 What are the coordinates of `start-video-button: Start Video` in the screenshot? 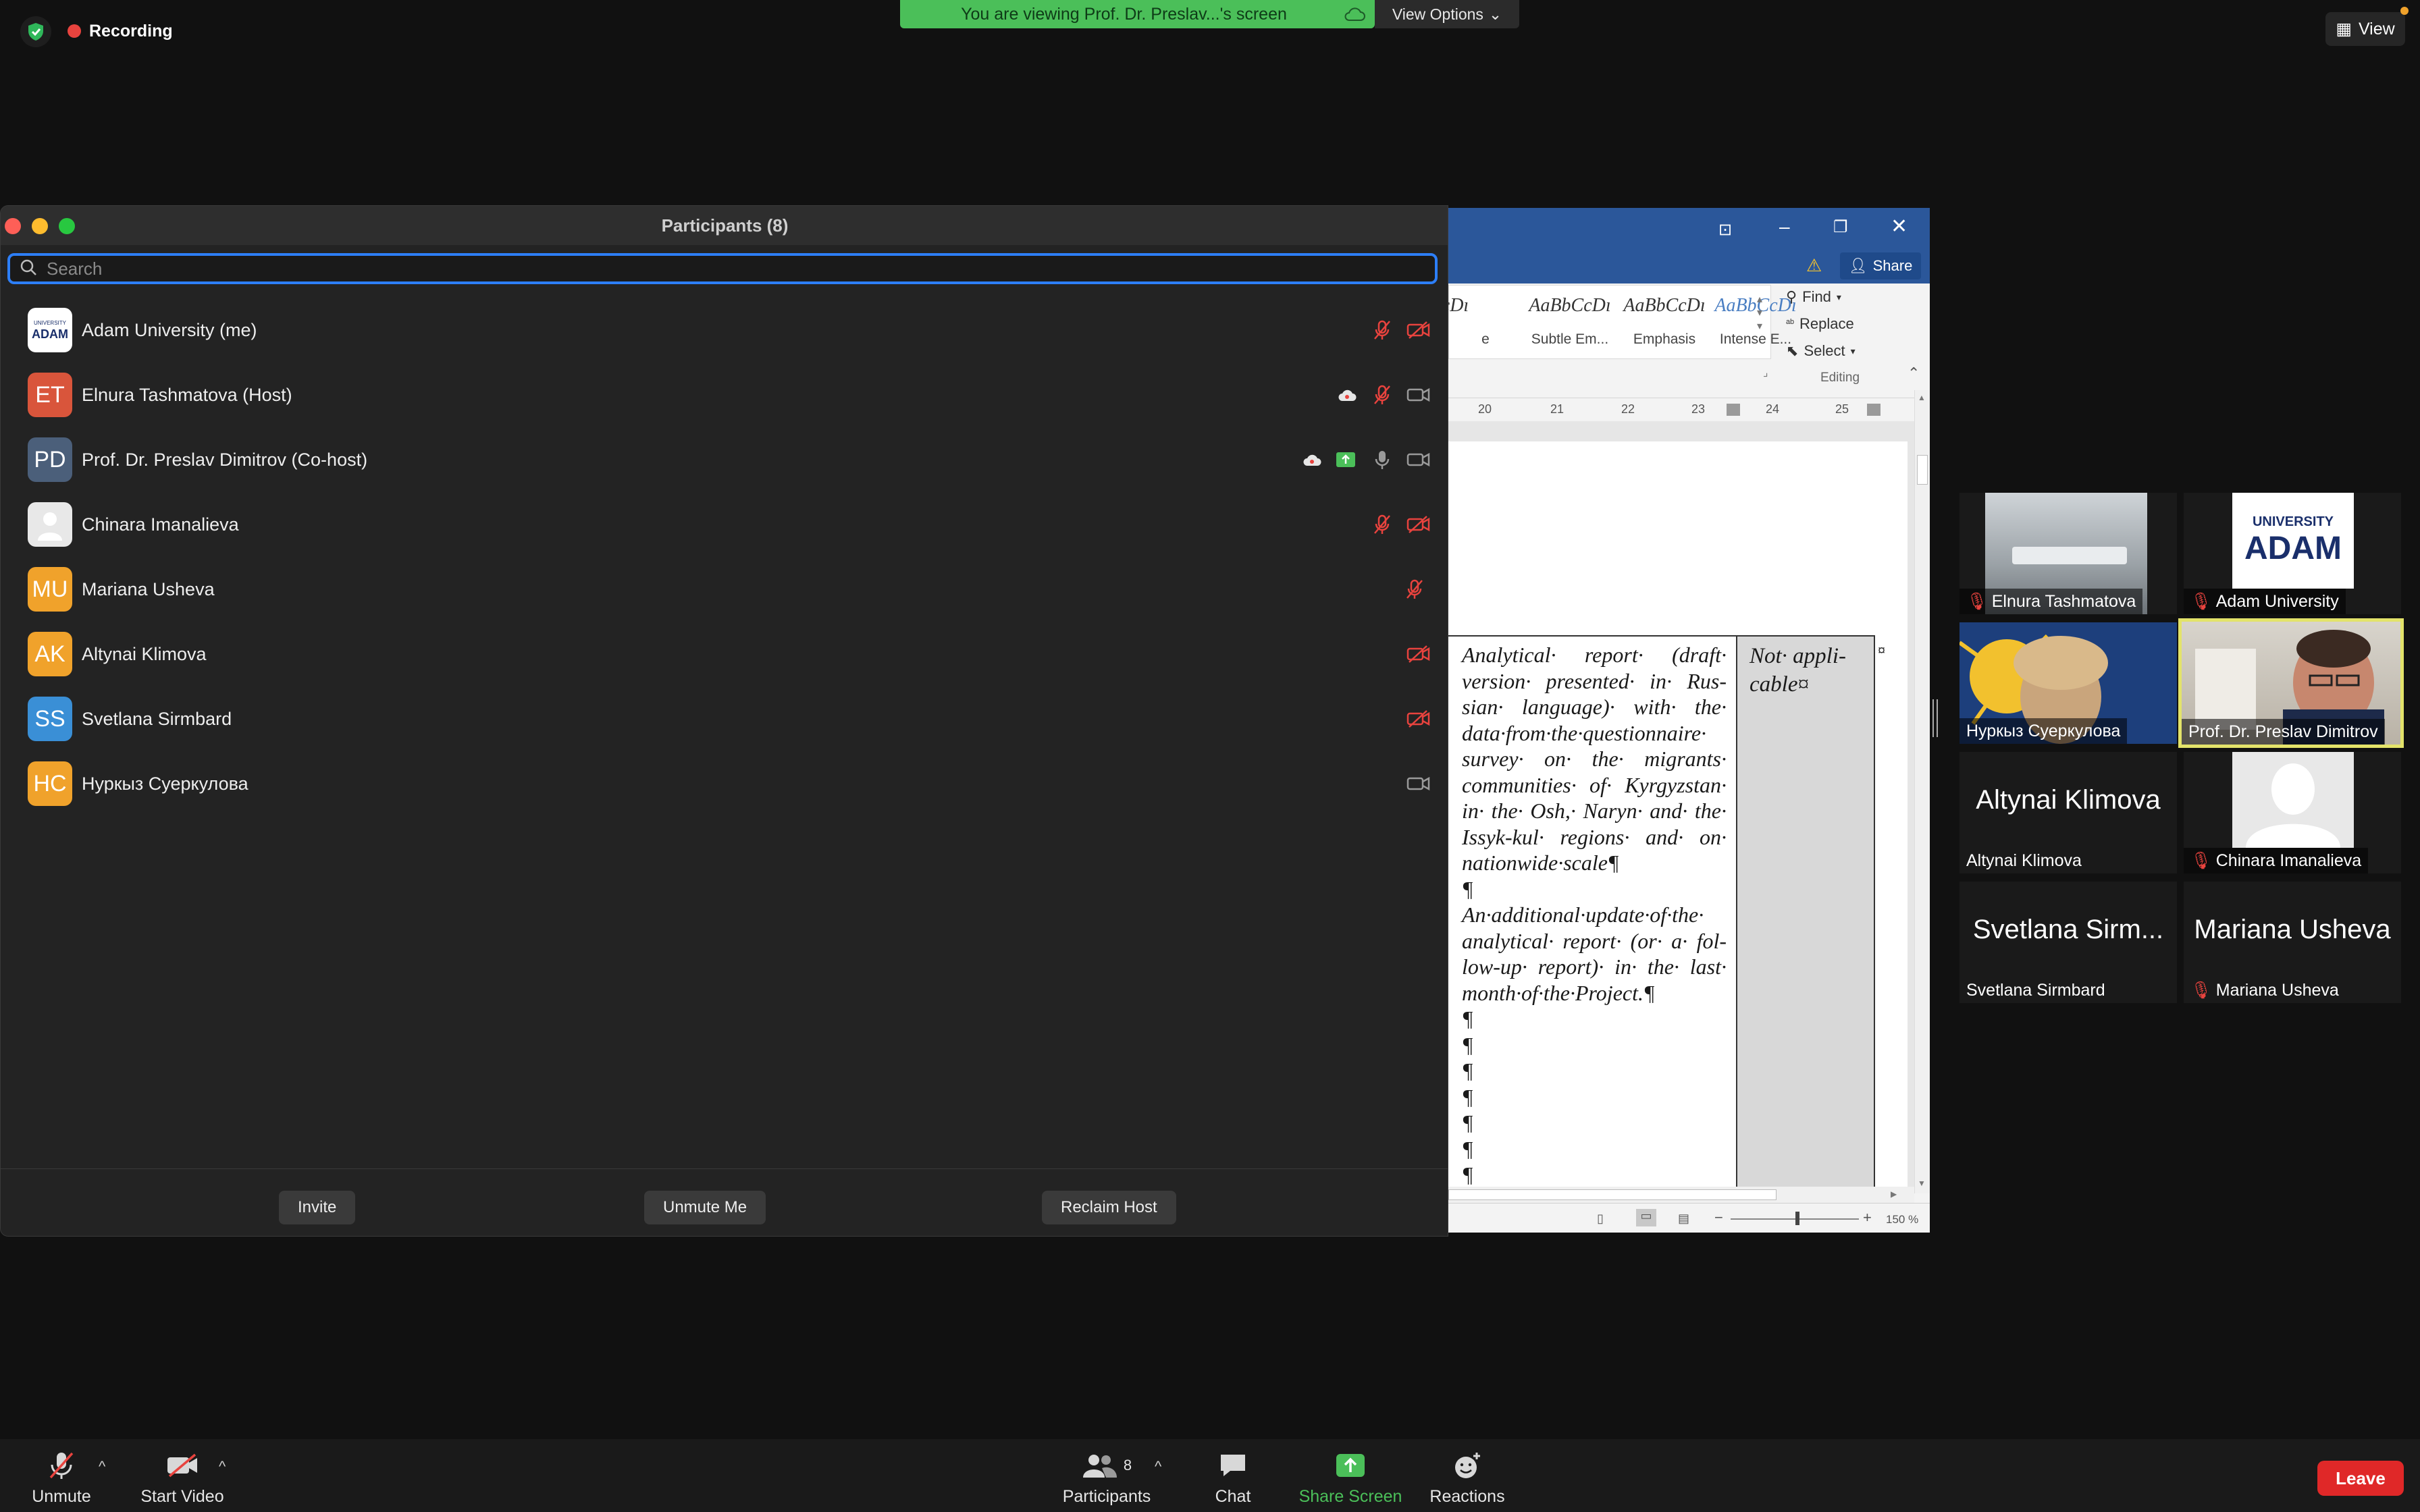 It's located at (182, 1476).